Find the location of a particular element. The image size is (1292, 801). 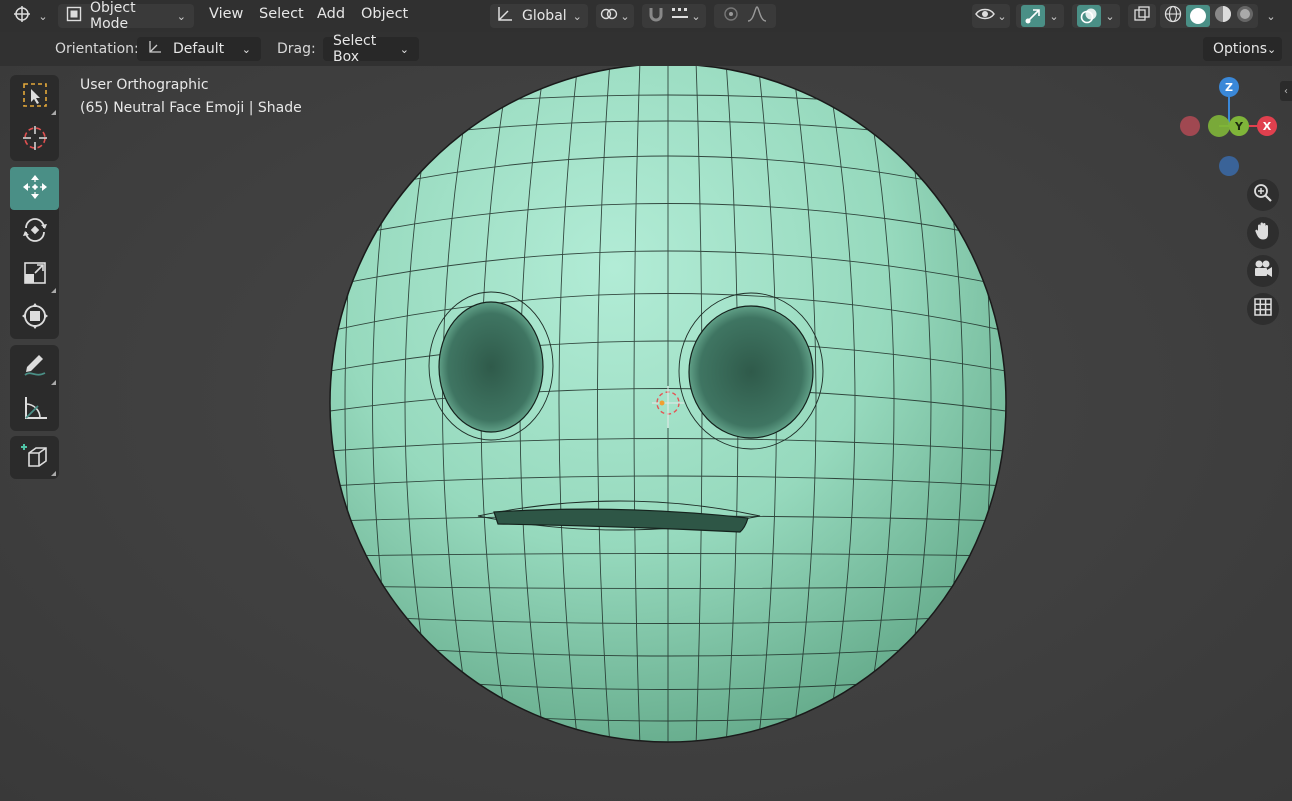

orientation-value: Default is located at coordinates (199, 49).